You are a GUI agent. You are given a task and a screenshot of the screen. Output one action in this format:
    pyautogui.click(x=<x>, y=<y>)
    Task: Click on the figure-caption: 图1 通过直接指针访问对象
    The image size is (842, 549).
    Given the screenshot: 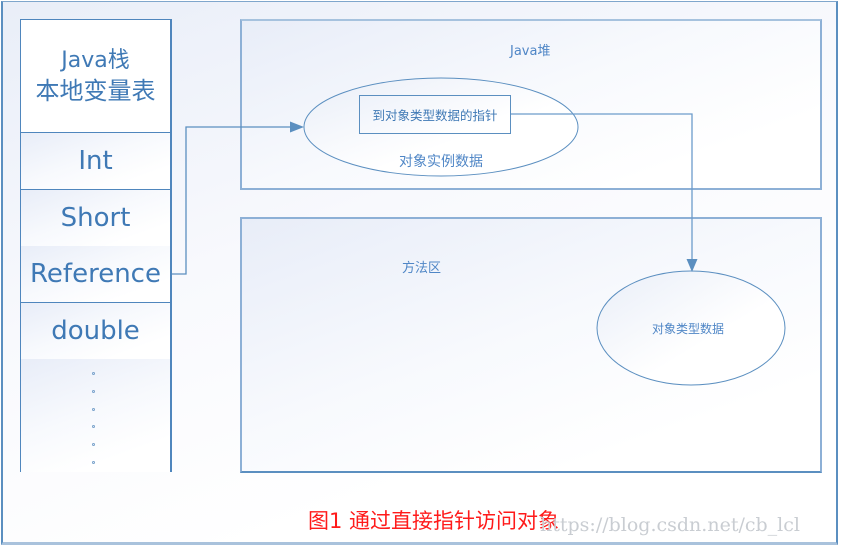 What is the action you would take?
    pyautogui.click(x=434, y=521)
    